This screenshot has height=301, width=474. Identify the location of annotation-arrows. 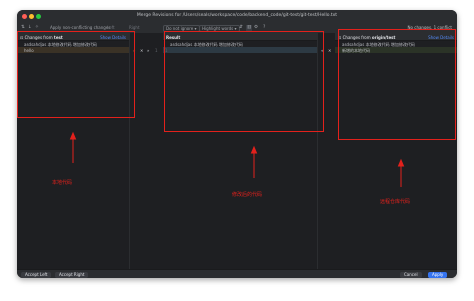
(237, 159).